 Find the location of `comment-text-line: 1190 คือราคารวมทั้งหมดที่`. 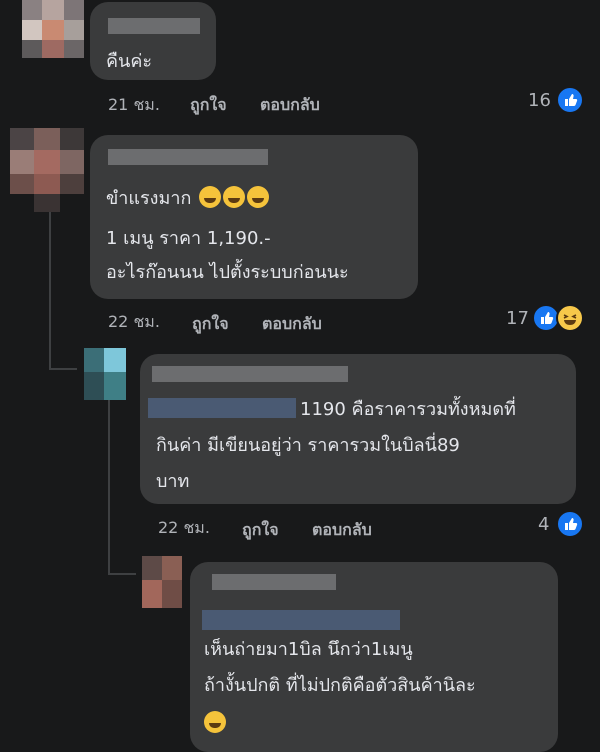

comment-text-line: 1190 คือราคารวมทั้งหมดที่ is located at coordinates (408, 409).